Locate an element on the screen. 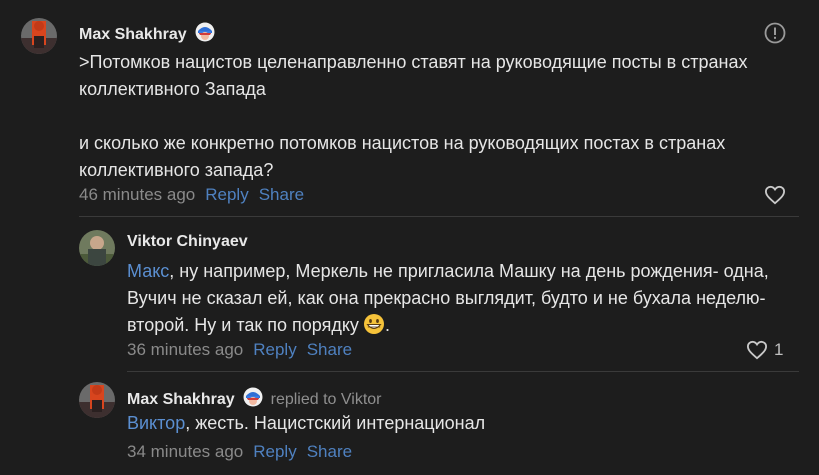 Image resolution: width=819 pixels, height=475 pixels. comment-author: Max Shakhray replied to Viktor is located at coordinates (254, 399).